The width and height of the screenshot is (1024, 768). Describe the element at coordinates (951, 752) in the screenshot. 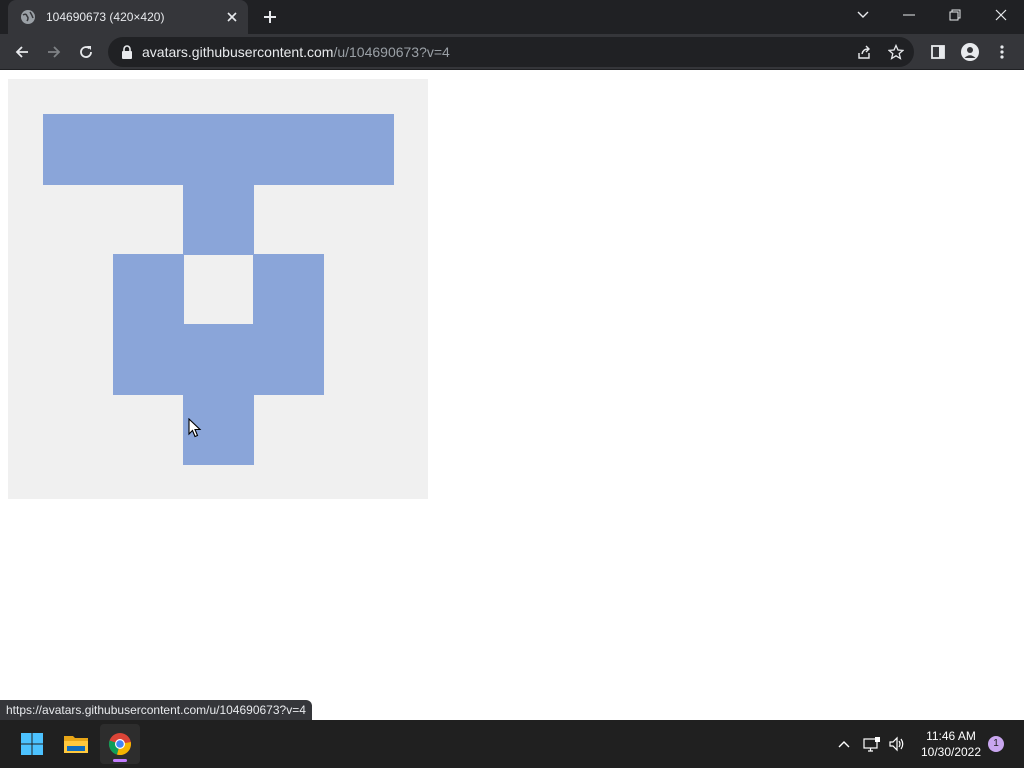

I see `clock-date: 10/30/2022` at that location.